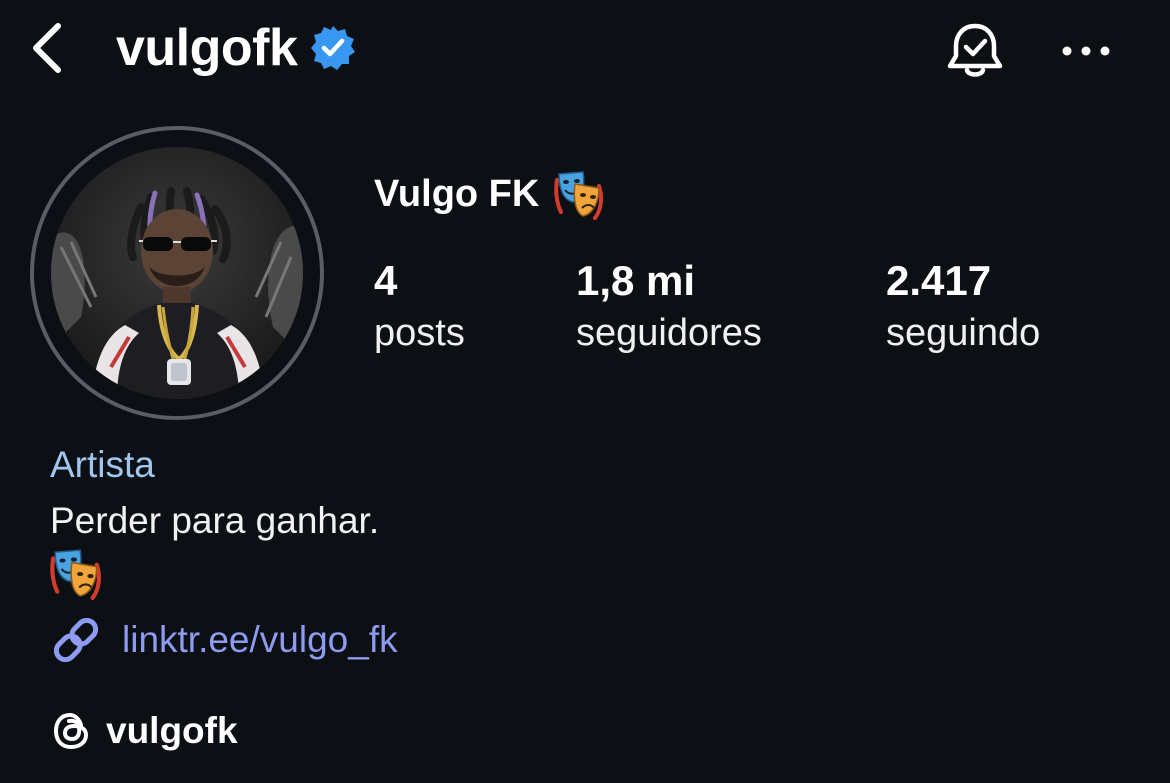 This screenshot has width=1170, height=783. Describe the element at coordinates (102, 464) in the screenshot. I see `profile-category: Artista` at that location.